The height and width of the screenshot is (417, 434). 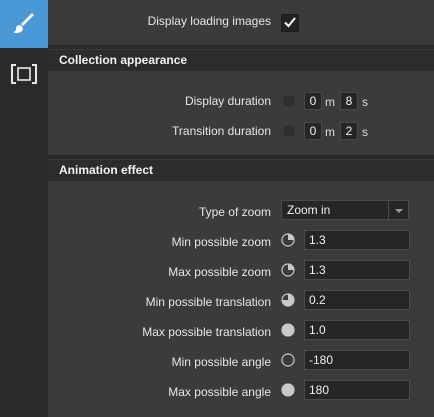 I want to click on animation-field-row: Min possible angle -180, so click(x=241, y=362).